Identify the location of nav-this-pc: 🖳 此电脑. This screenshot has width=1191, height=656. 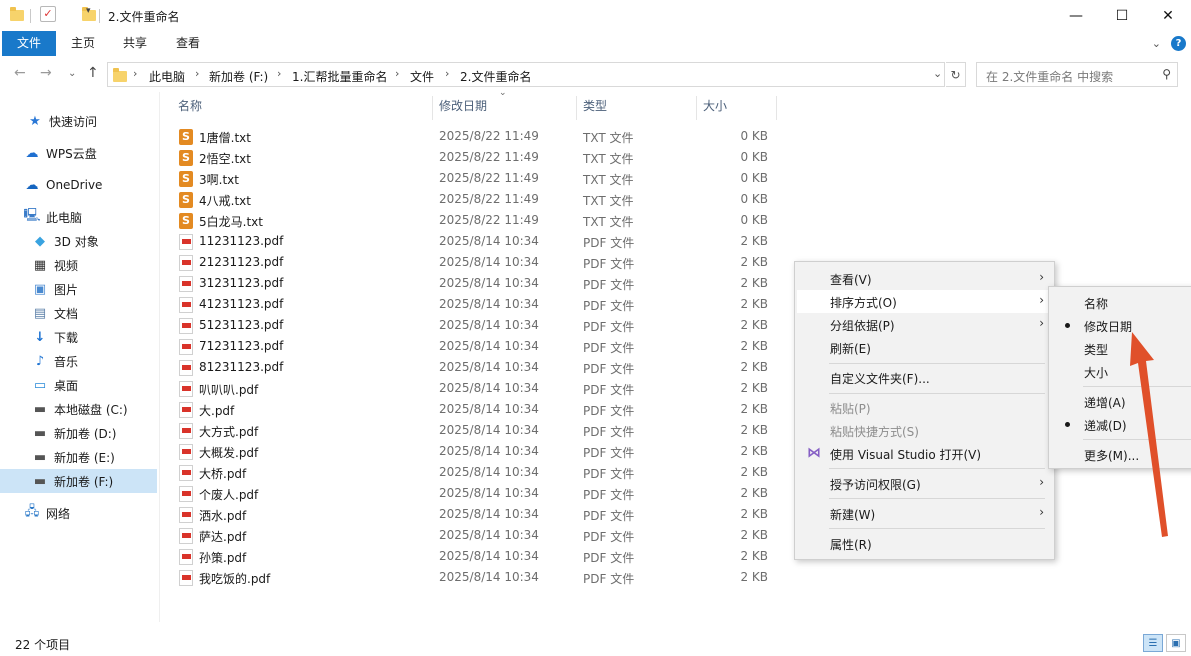
(78, 217).